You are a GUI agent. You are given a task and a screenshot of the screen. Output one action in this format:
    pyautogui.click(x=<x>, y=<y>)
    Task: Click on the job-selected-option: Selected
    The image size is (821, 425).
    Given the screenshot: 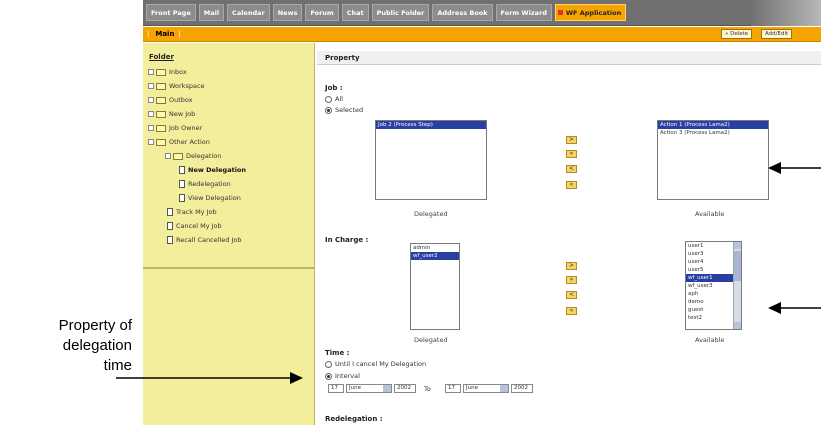 What is the action you would take?
    pyautogui.click(x=344, y=110)
    